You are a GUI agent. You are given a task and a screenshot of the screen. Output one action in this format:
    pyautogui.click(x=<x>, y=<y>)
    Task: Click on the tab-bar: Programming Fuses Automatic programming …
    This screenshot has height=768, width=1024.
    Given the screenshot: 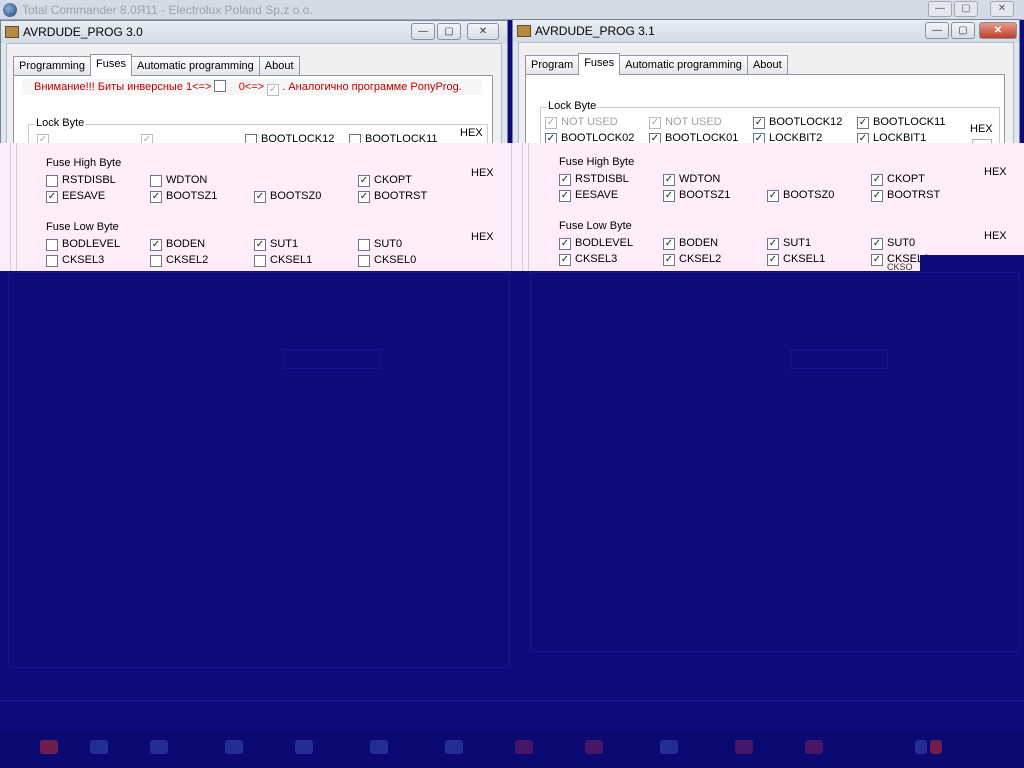 What is the action you would take?
    pyautogui.click(x=156, y=65)
    